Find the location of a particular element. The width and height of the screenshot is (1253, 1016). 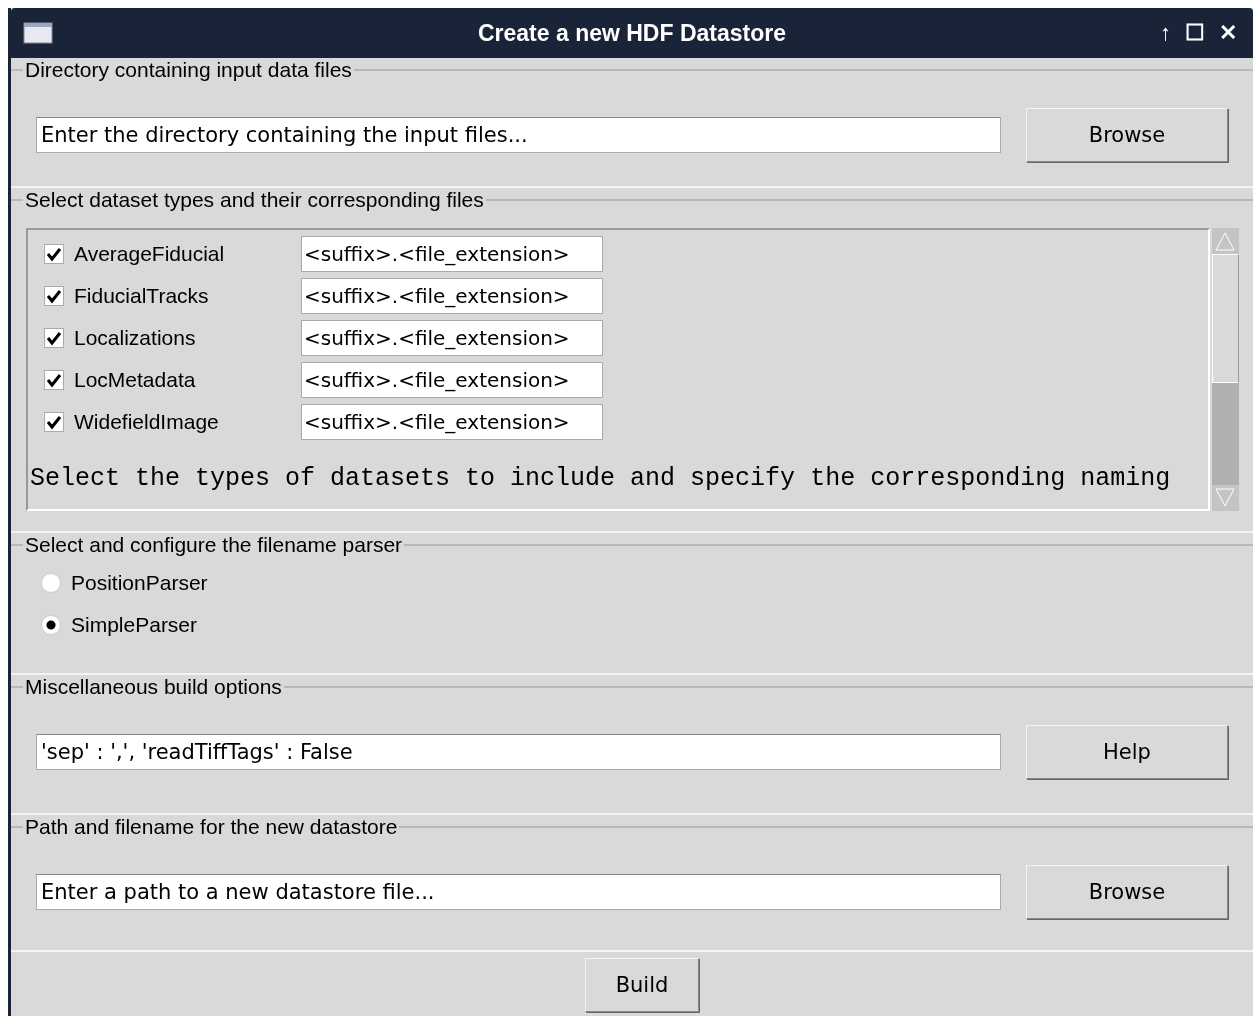

close-icon: ✕ is located at coordinates (1228, 33).